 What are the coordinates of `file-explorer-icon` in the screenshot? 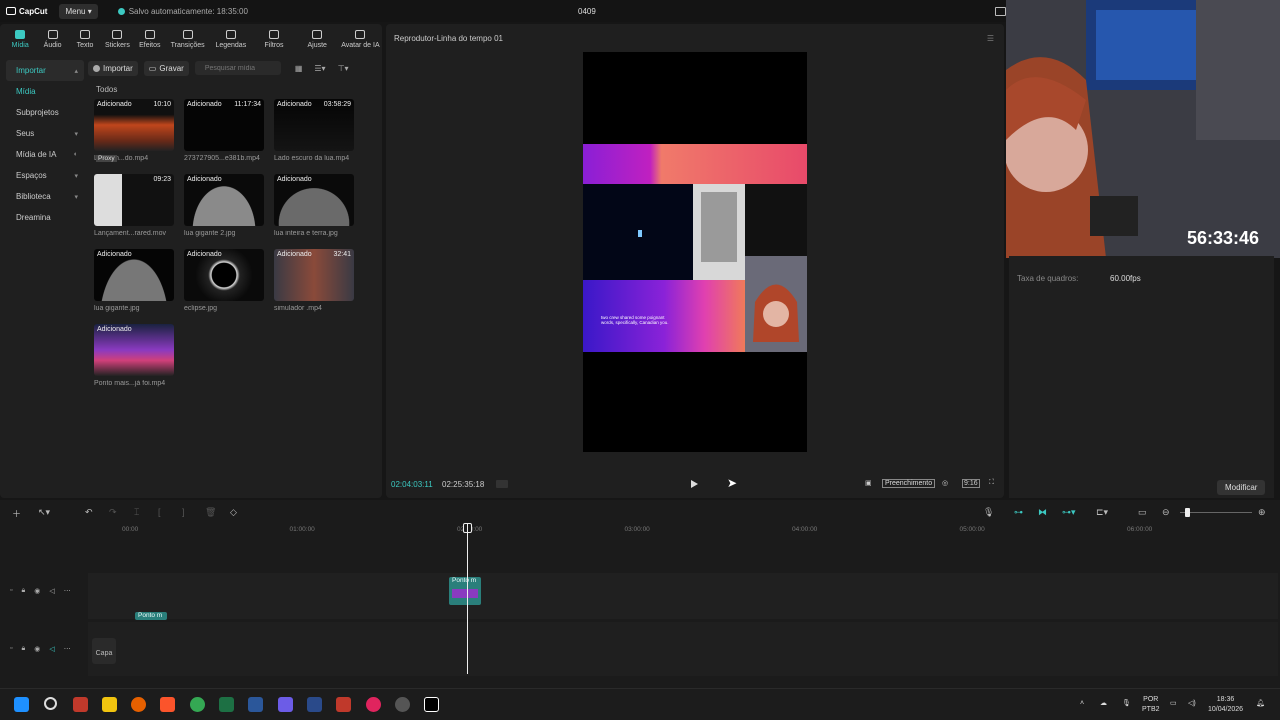 It's located at (109, 704).